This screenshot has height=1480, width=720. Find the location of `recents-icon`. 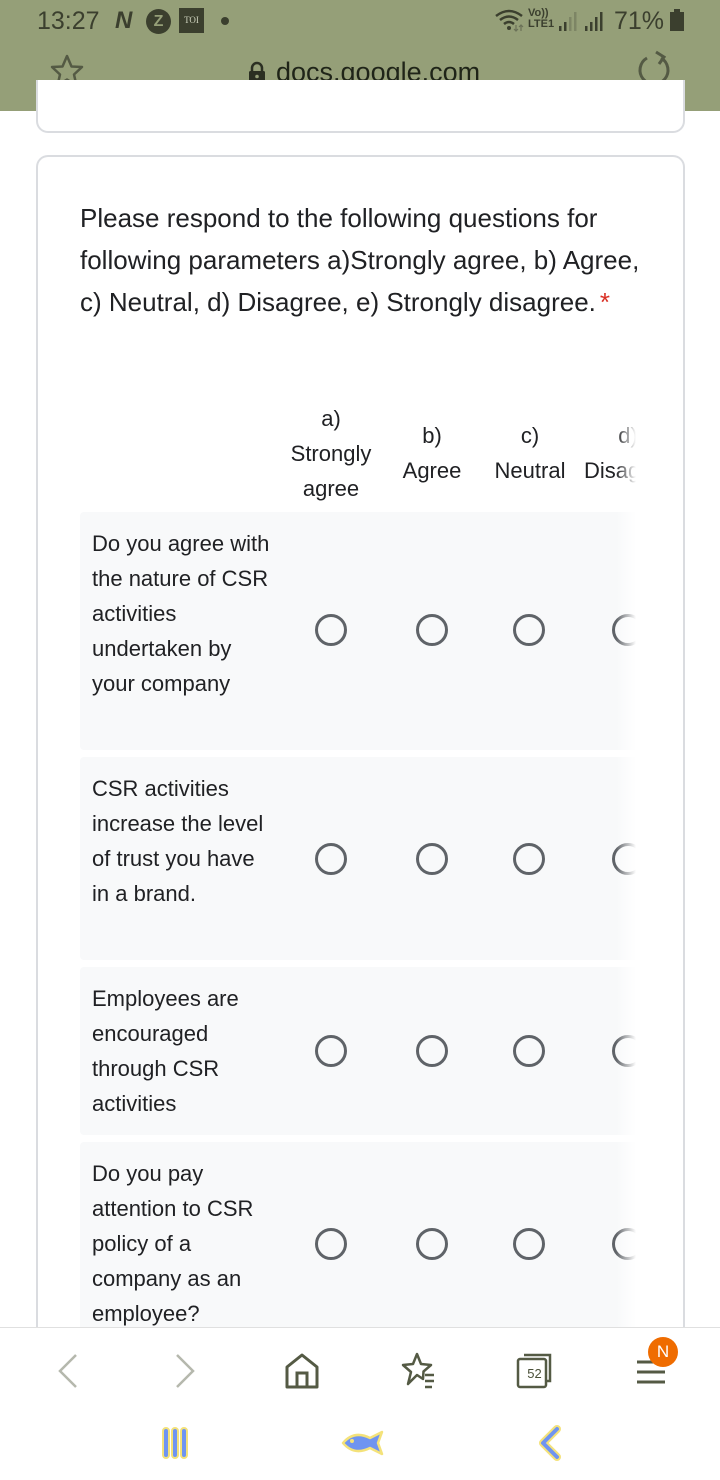

recents-icon is located at coordinates (175, 1443).